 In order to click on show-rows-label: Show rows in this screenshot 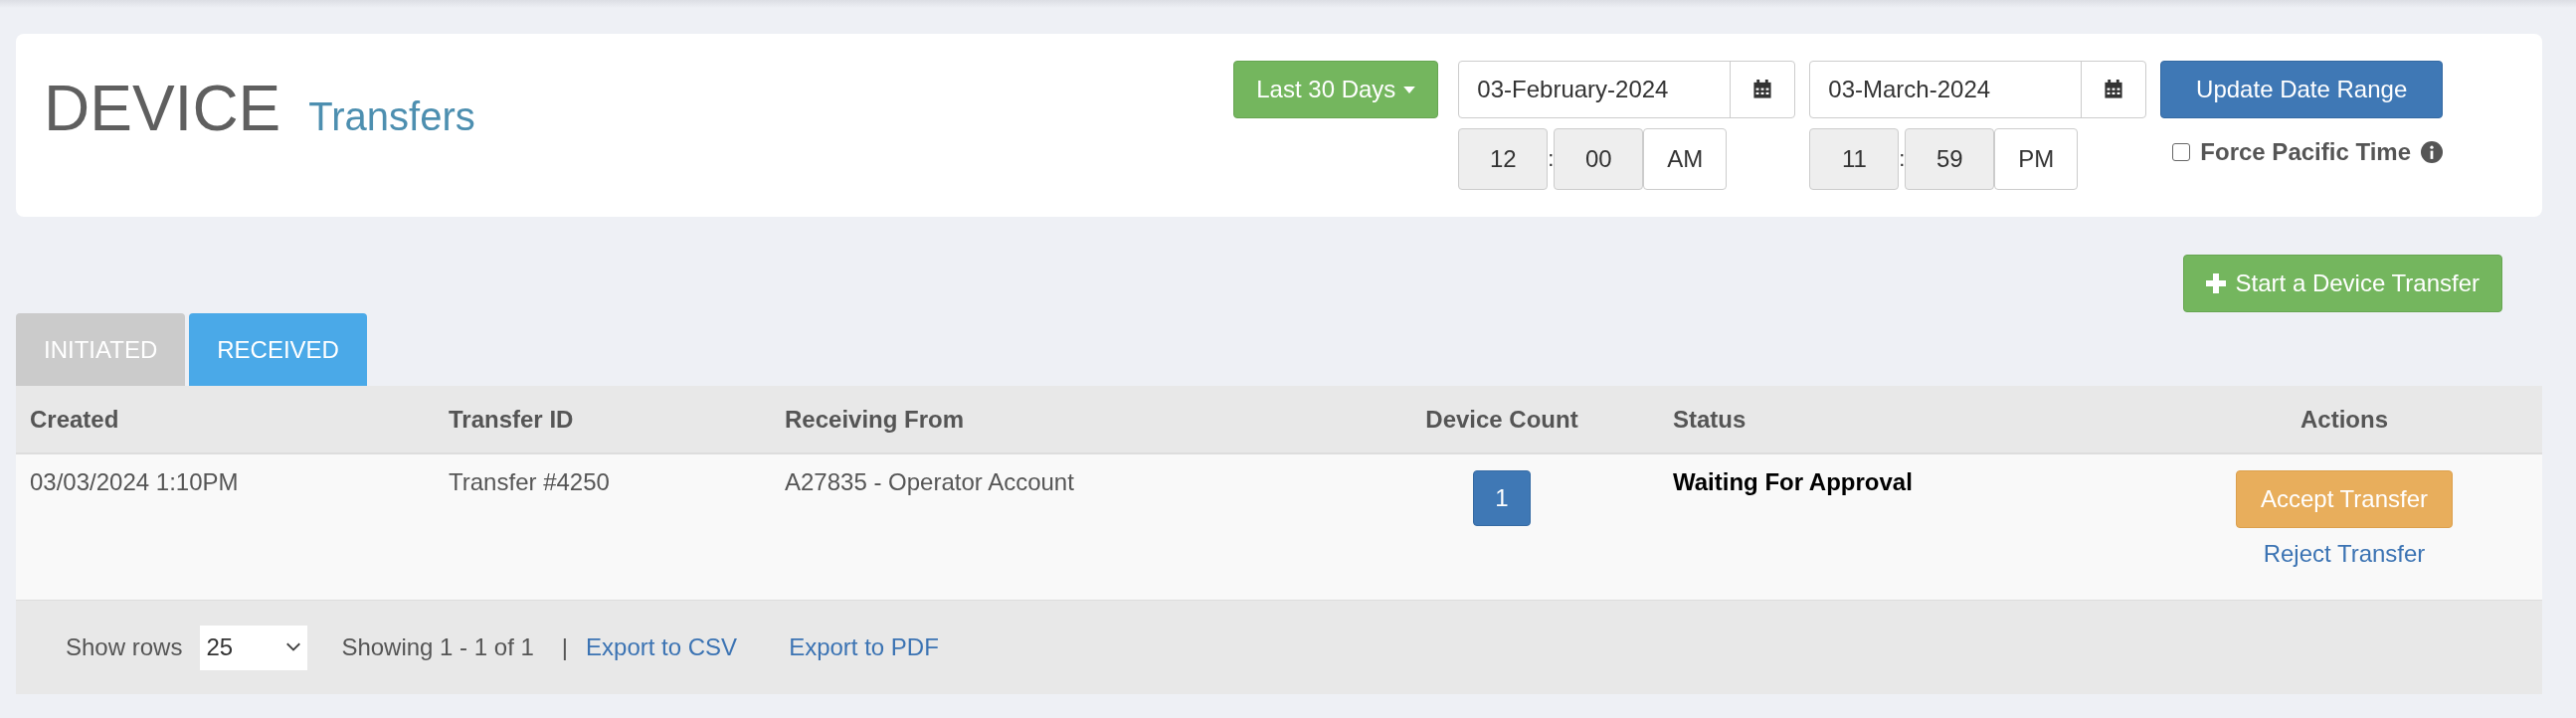, I will do `click(124, 647)`.